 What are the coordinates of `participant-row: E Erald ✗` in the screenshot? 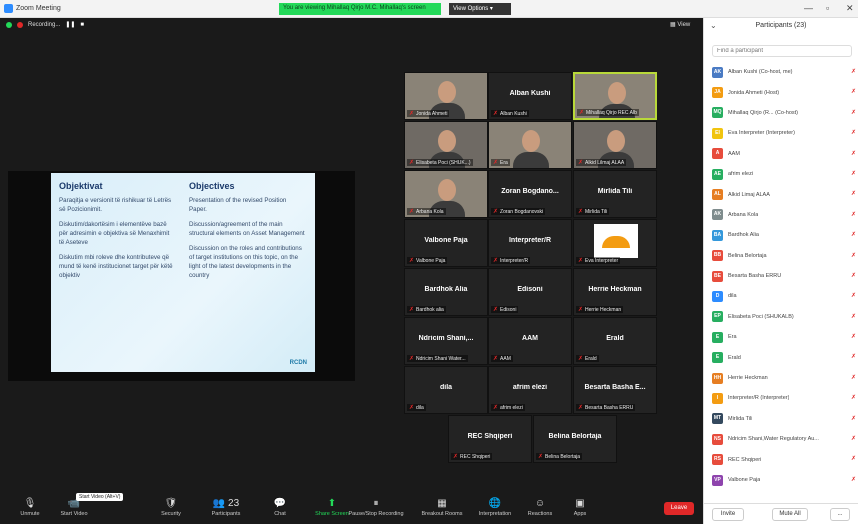 It's located at (785, 357).